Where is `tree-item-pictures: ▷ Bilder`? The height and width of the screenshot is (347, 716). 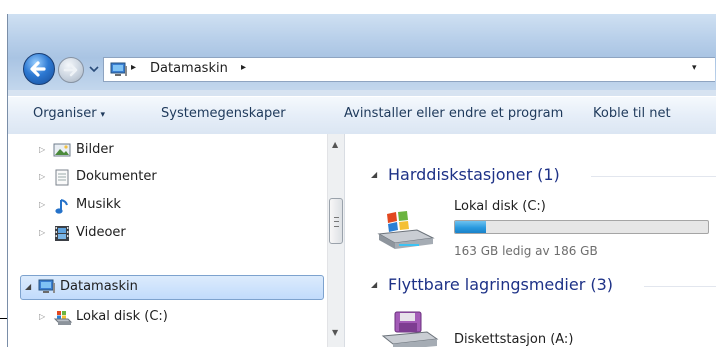 tree-item-pictures: ▷ Bilder is located at coordinates (158, 152).